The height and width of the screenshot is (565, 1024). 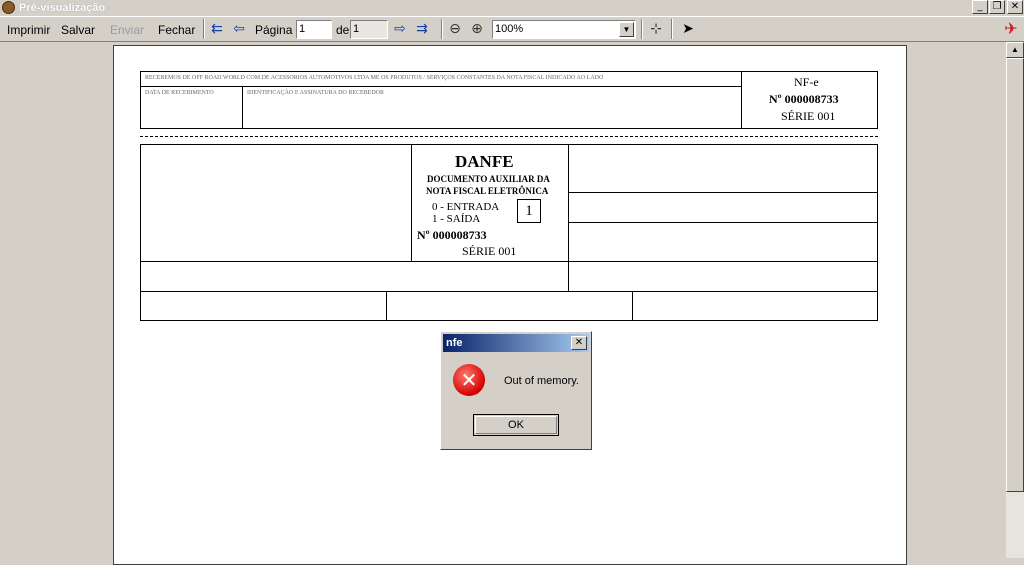 I want to click on title-bar: Pré-visualização _ ❐ ✕, so click(x=512, y=8).